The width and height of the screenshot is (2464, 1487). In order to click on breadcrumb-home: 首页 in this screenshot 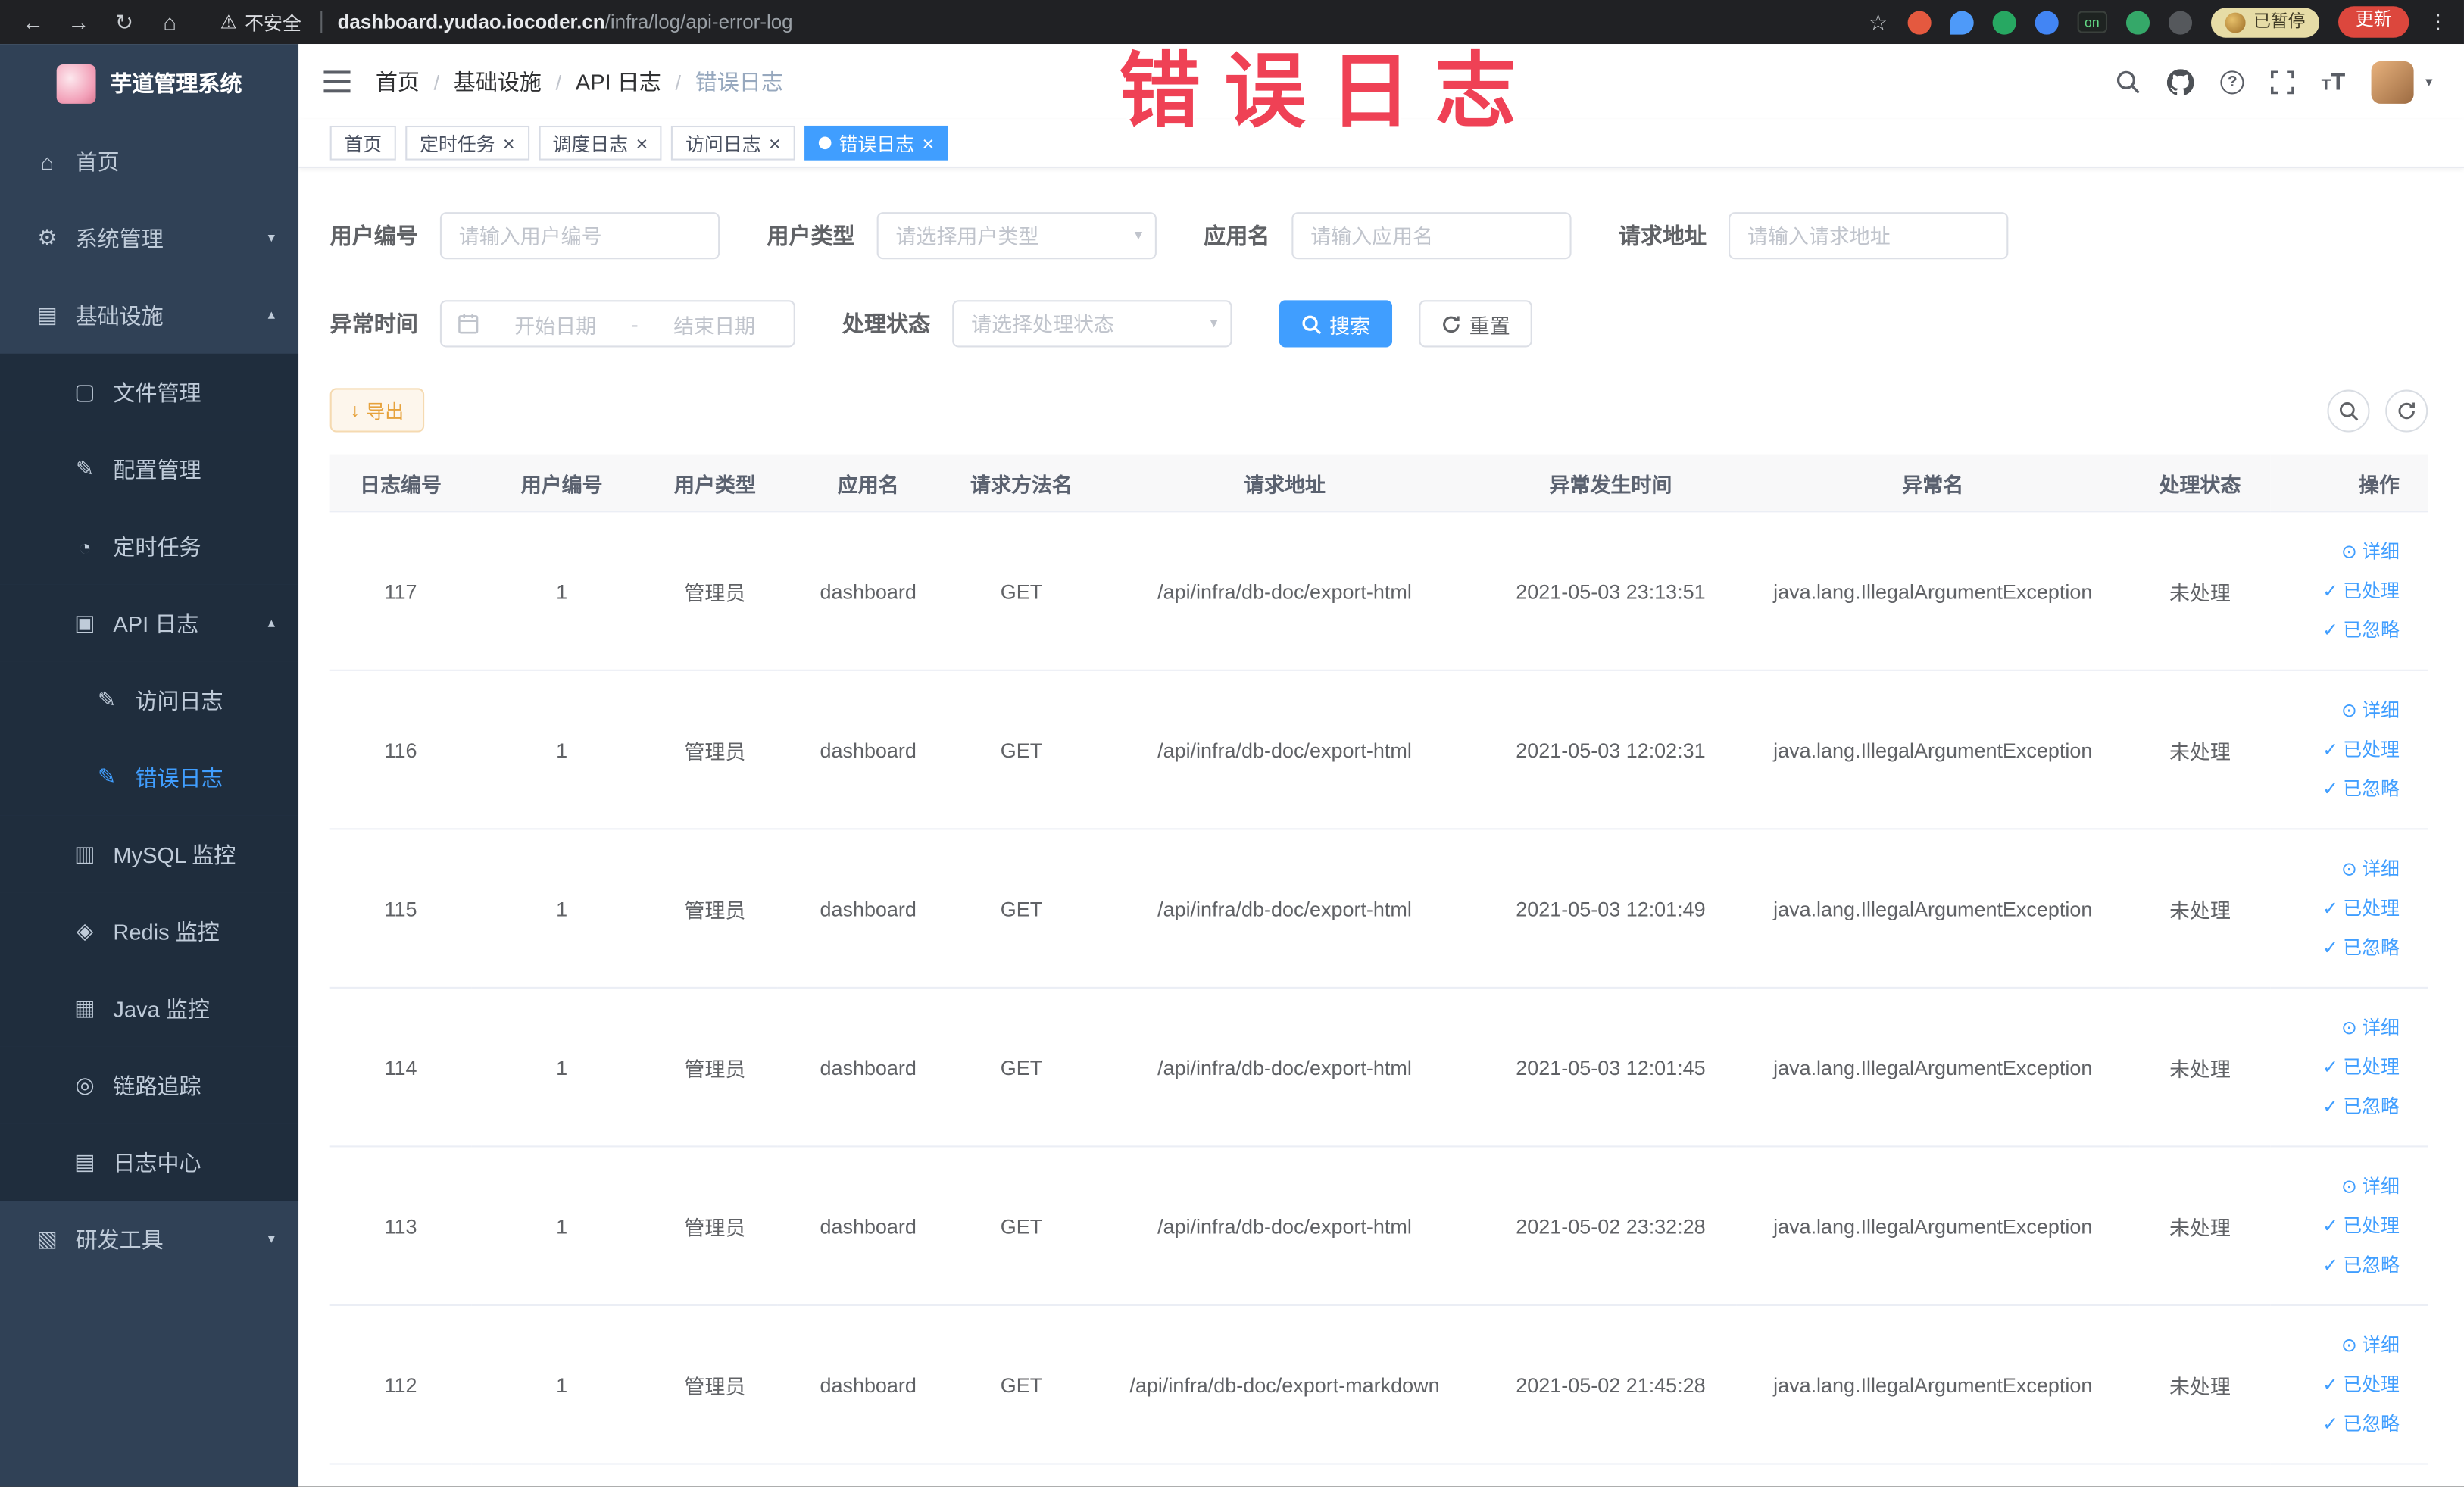, I will do `click(398, 81)`.